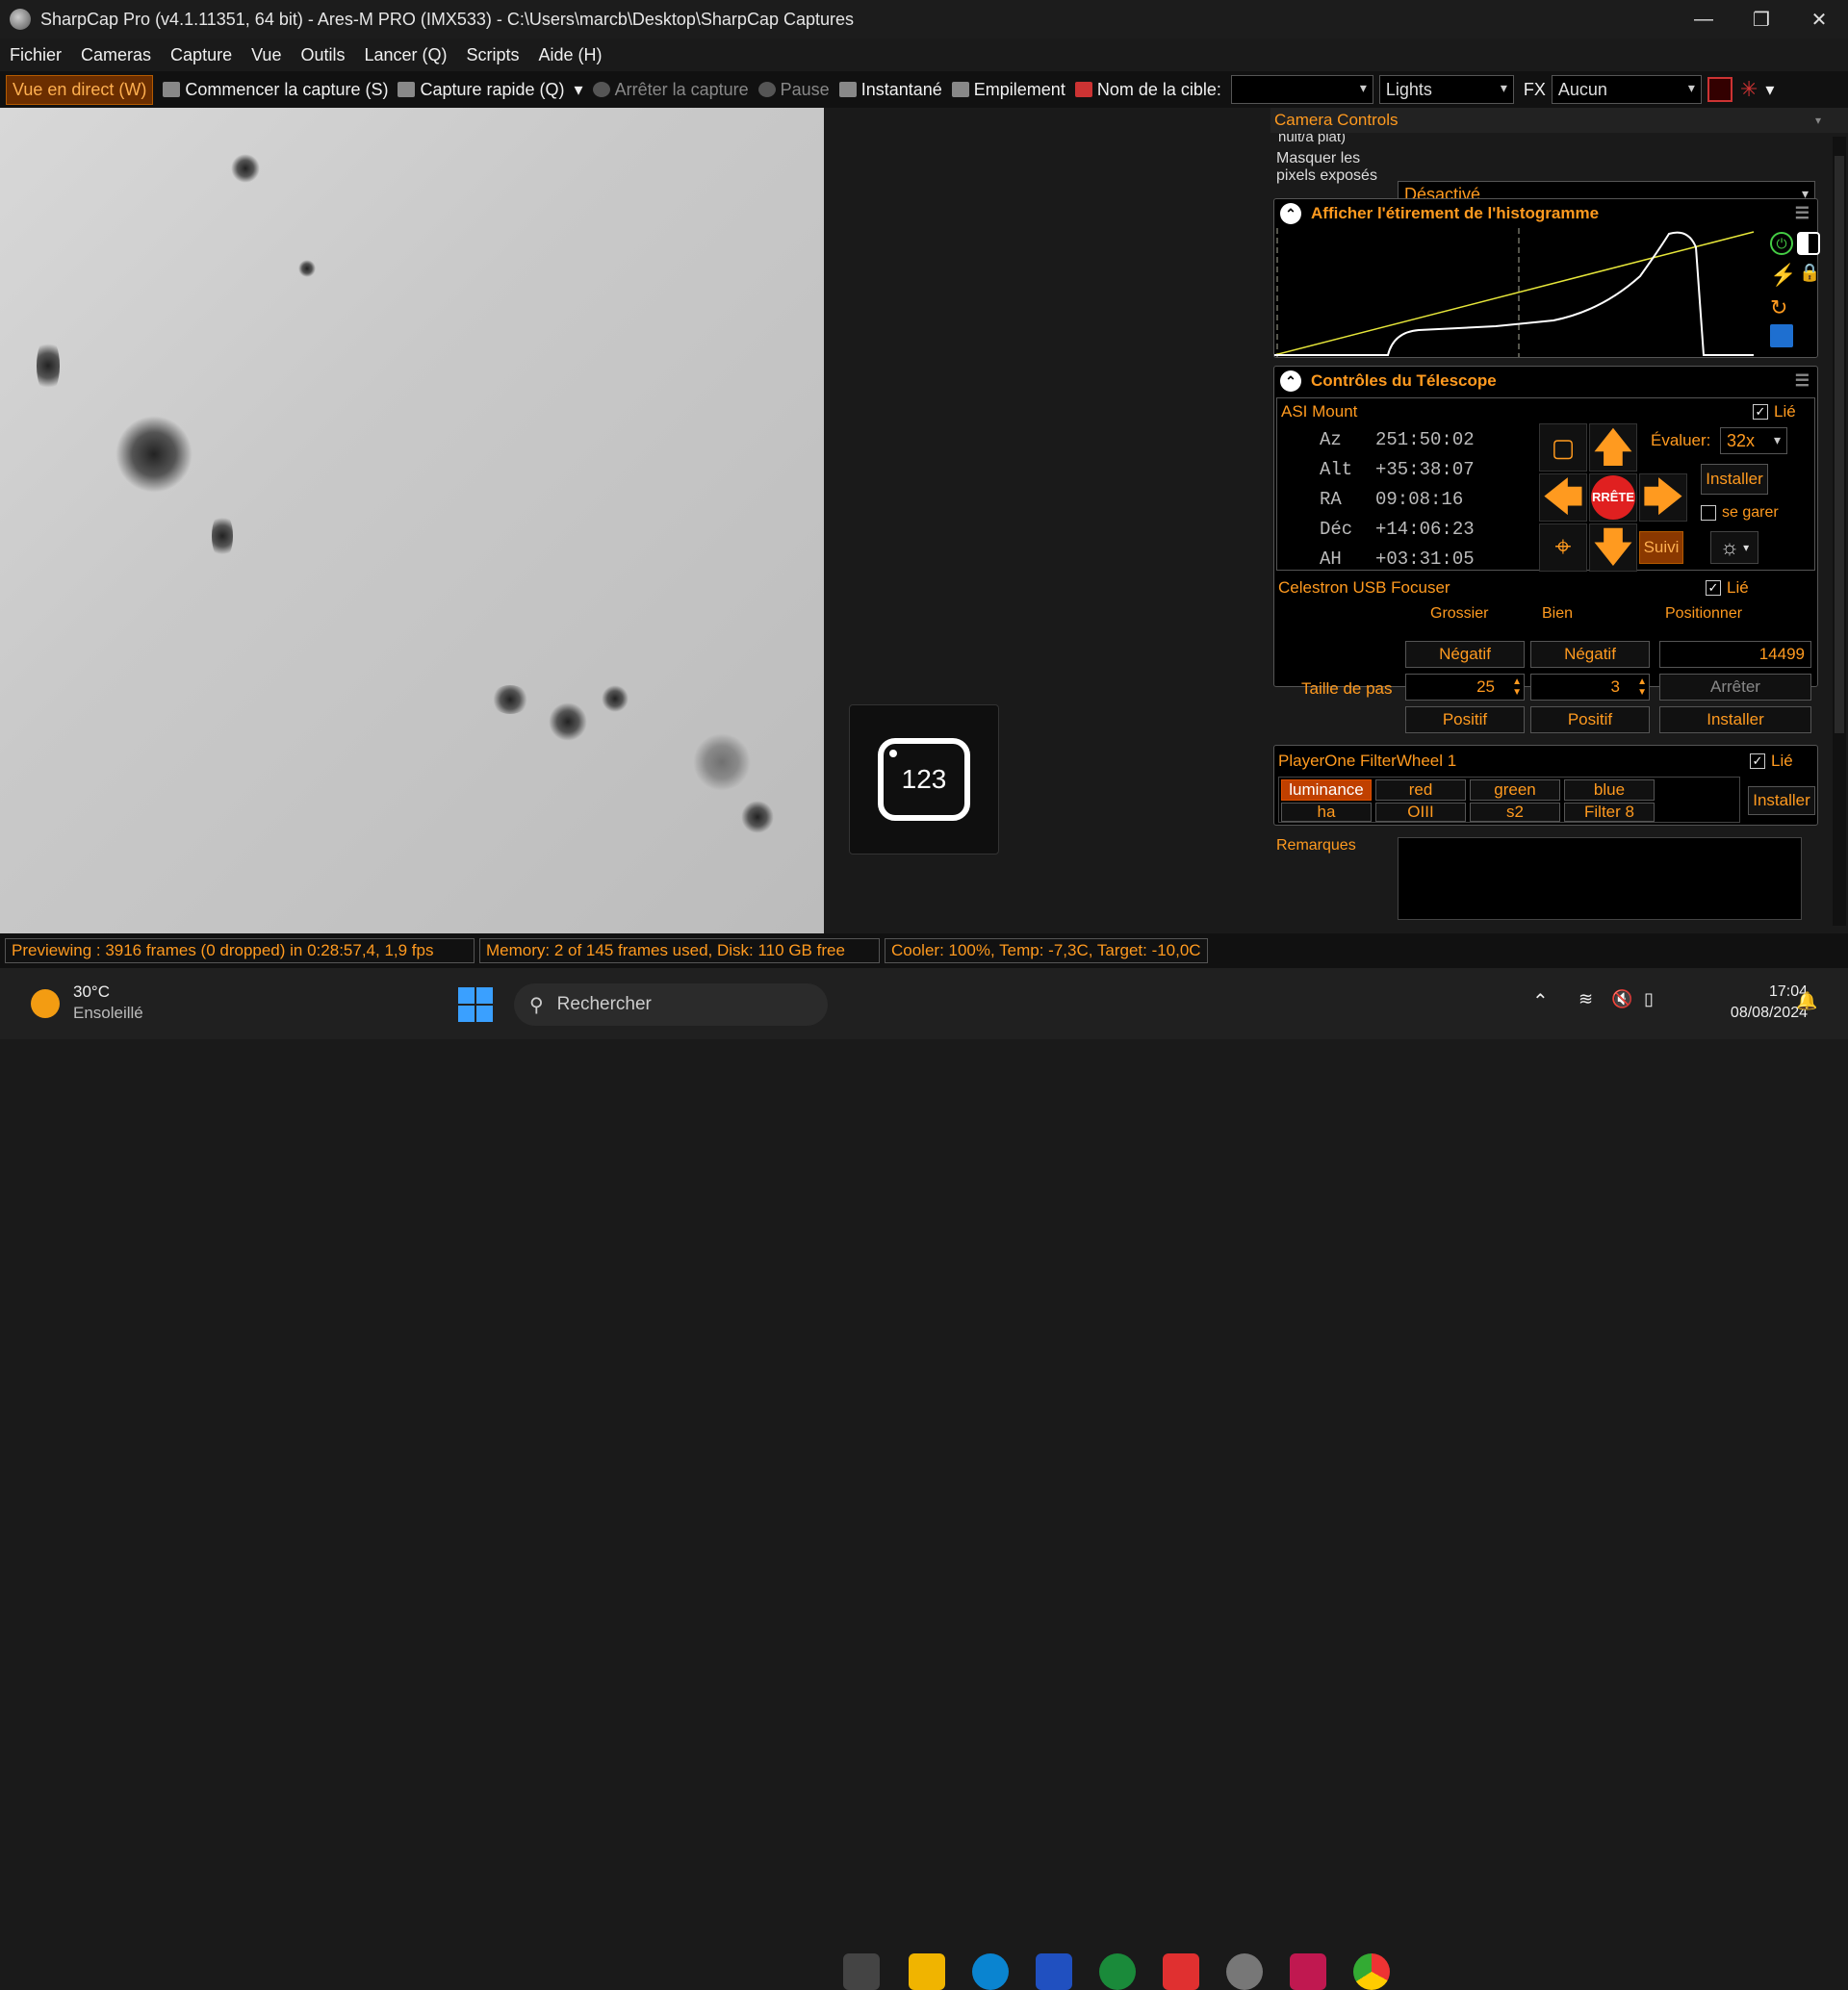 The image size is (1848, 1990). What do you see at coordinates (45, 1003) in the screenshot?
I see `sun-weather-icon` at bounding box center [45, 1003].